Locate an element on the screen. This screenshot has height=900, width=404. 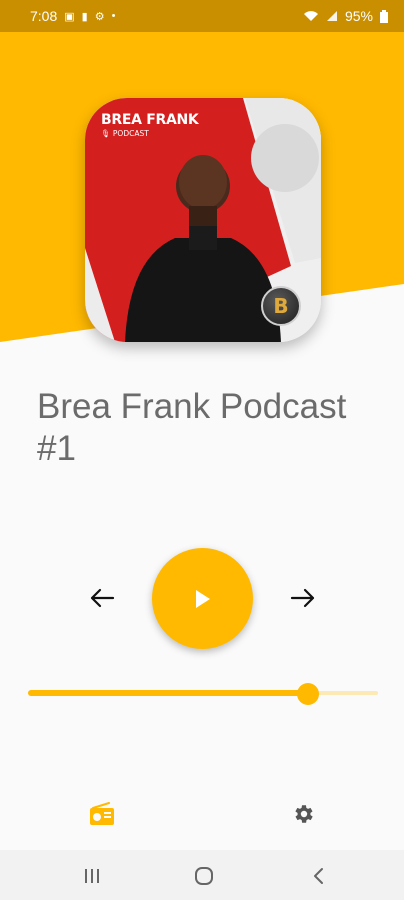
arrow-right-icon is located at coordinates (302, 598).